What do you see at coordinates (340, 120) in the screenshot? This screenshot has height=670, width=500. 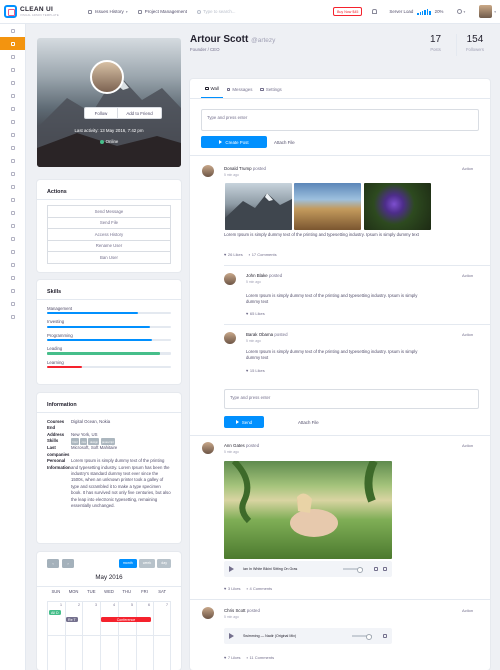 I see `post-input: Type and press enter` at bounding box center [340, 120].